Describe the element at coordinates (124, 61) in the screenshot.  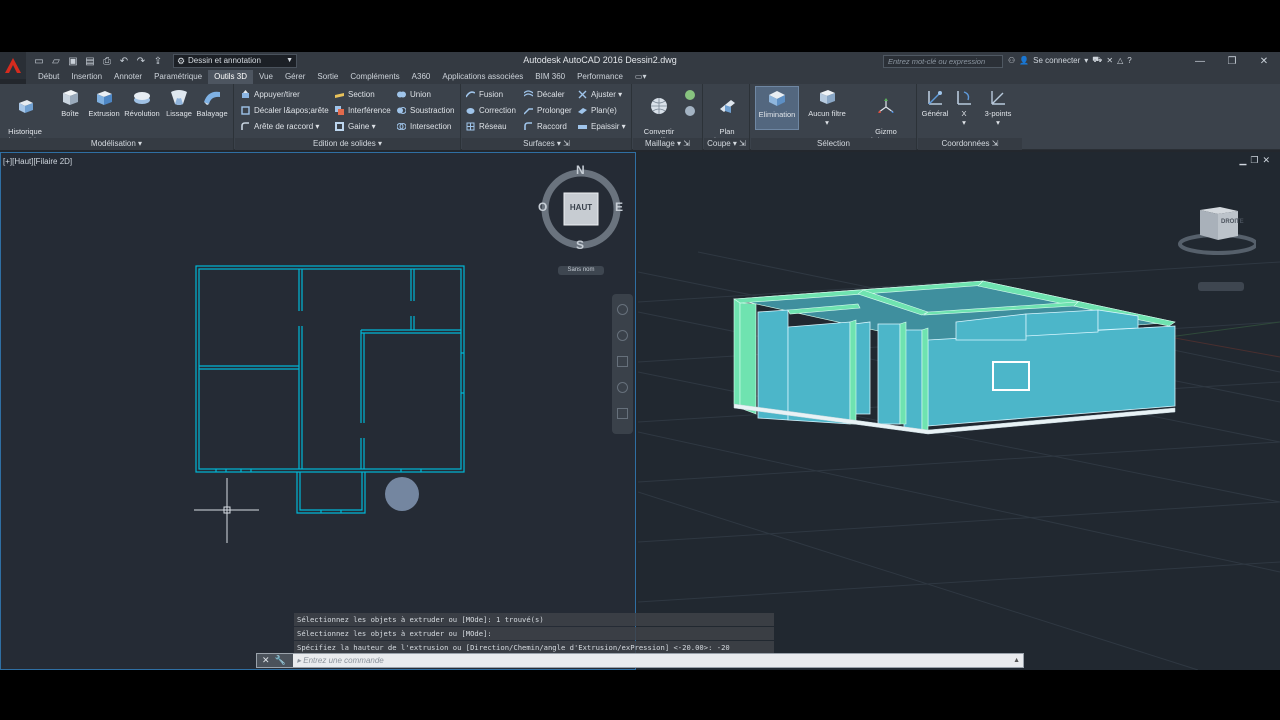
I see `undo-icon: ↶` at that location.